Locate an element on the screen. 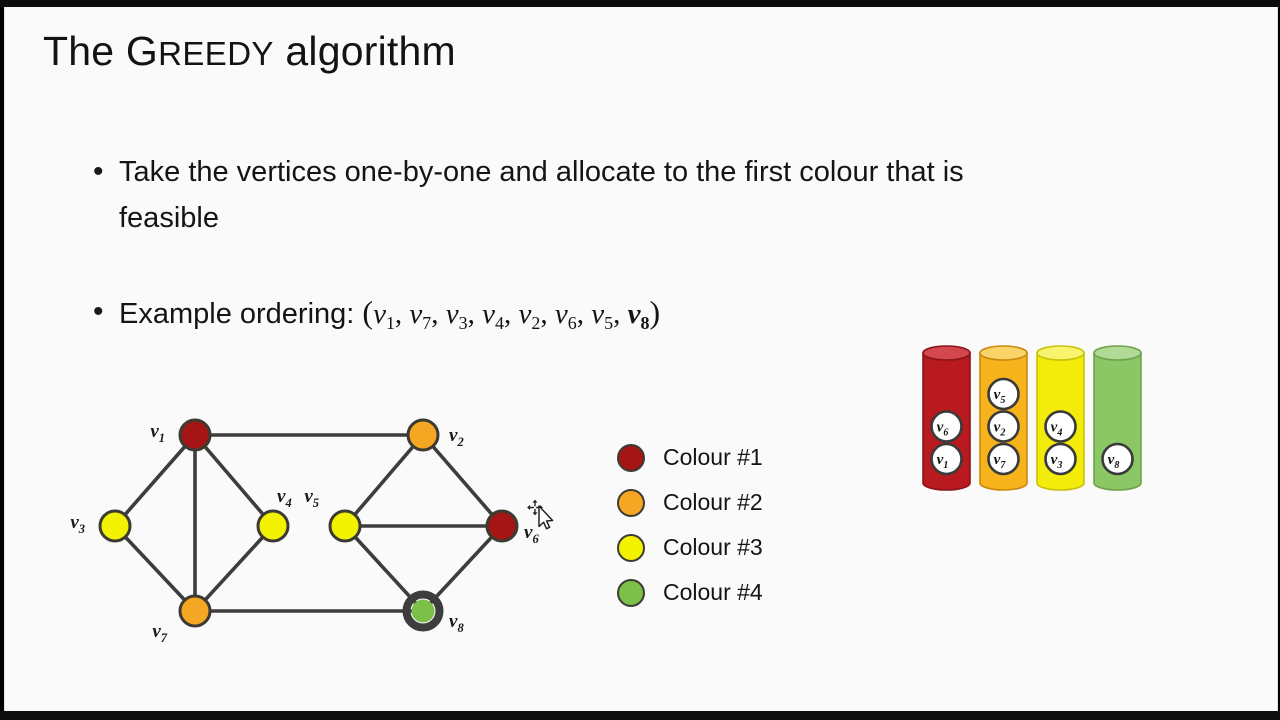 This screenshot has width=1280, height=720. graph-edges is located at coordinates (308, 523).